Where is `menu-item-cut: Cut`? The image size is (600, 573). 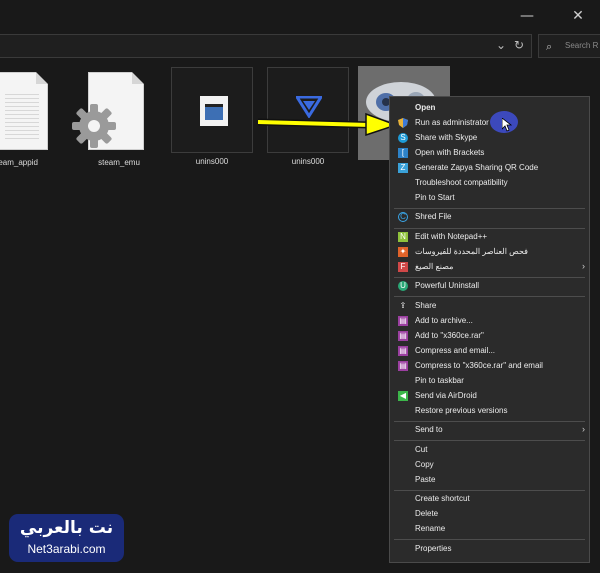
menu-item-cut: Cut is located at coordinates (489, 450).